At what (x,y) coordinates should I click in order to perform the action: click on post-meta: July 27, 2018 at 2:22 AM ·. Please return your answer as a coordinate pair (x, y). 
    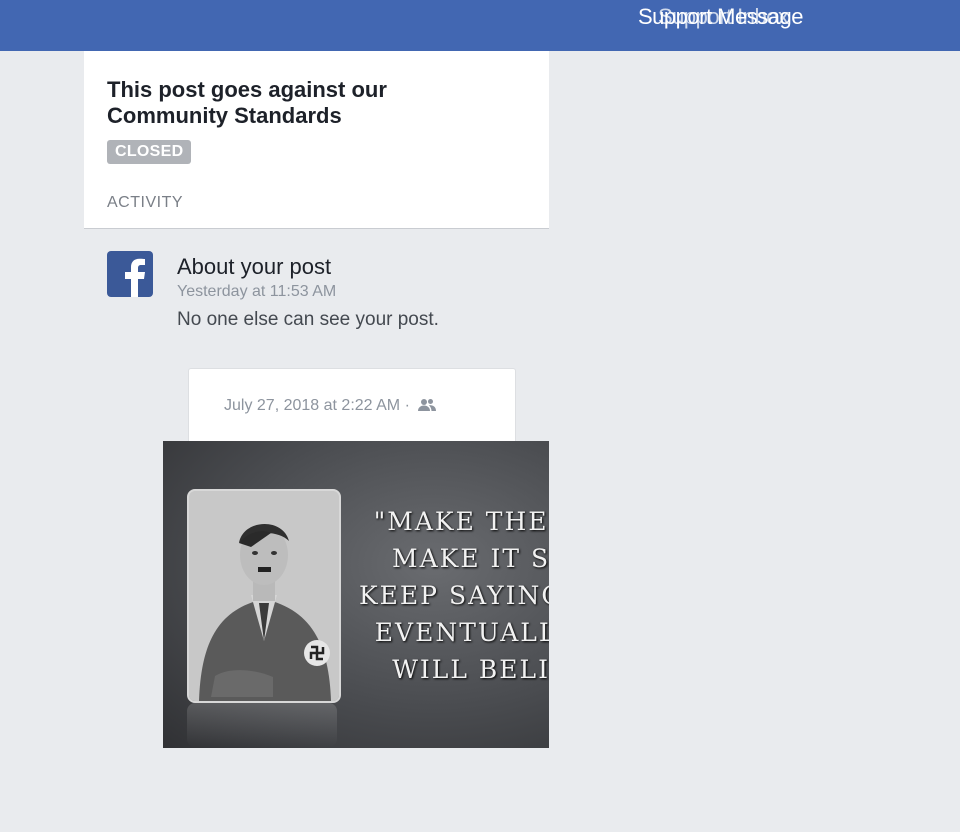
    Looking at the image, I should click on (330, 407).